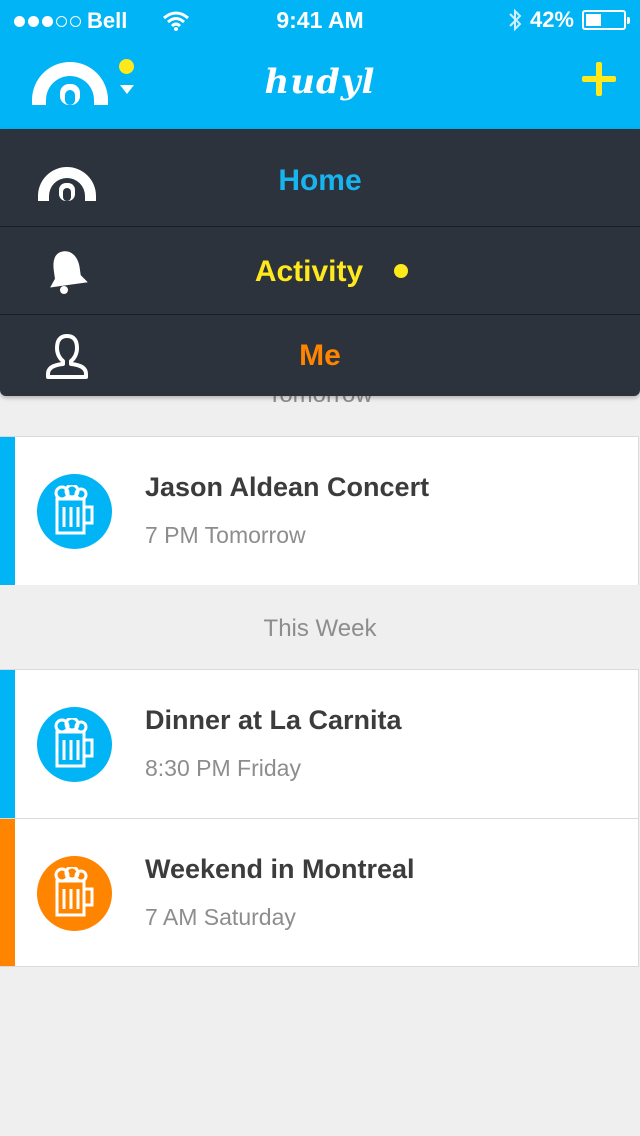  What do you see at coordinates (599, 79) in the screenshot?
I see `add-button` at bounding box center [599, 79].